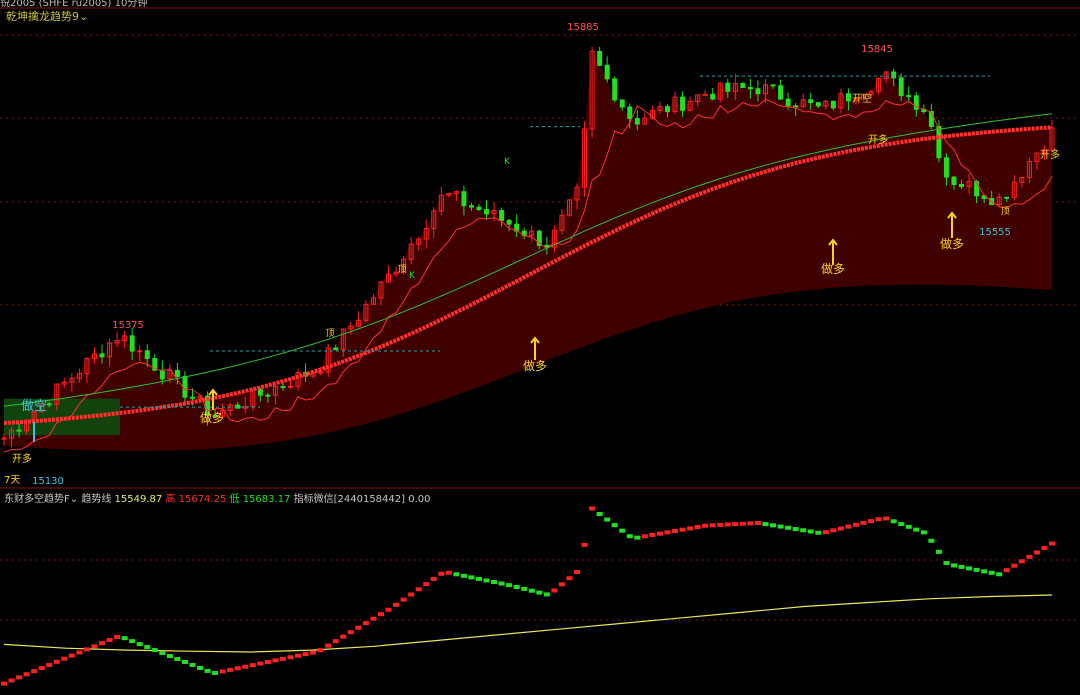 Image resolution: width=1080 pixels, height=695 pixels. What do you see at coordinates (528, 623) in the screenshot?
I see `sub-trend-line` at bounding box center [528, 623].